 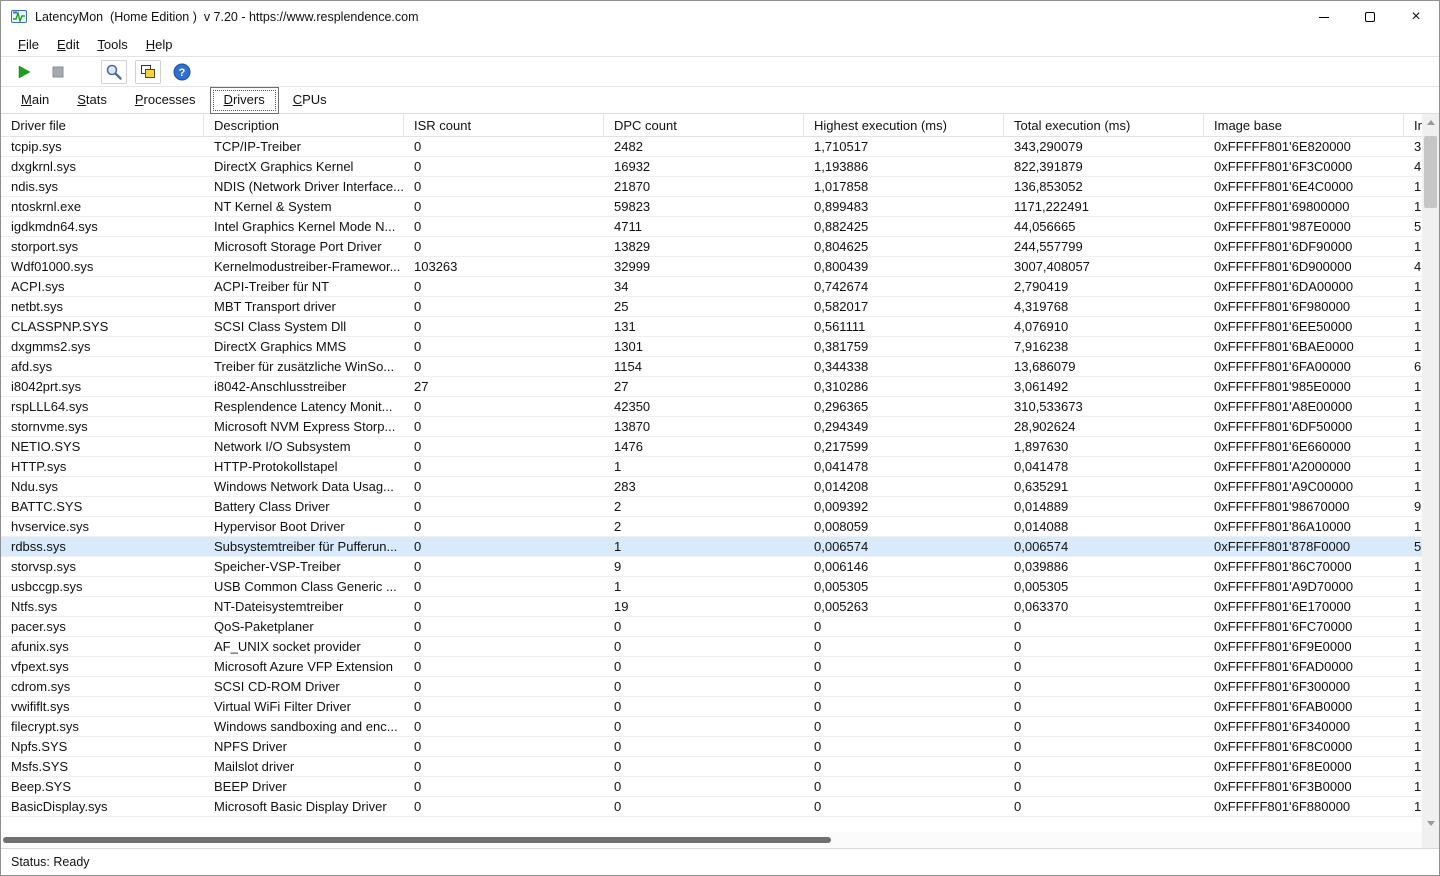 What do you see at coordinates (1430, 823) in the screenshot?
I see `scroll-down-arrow-icon` at bounding box center [1430, 823].